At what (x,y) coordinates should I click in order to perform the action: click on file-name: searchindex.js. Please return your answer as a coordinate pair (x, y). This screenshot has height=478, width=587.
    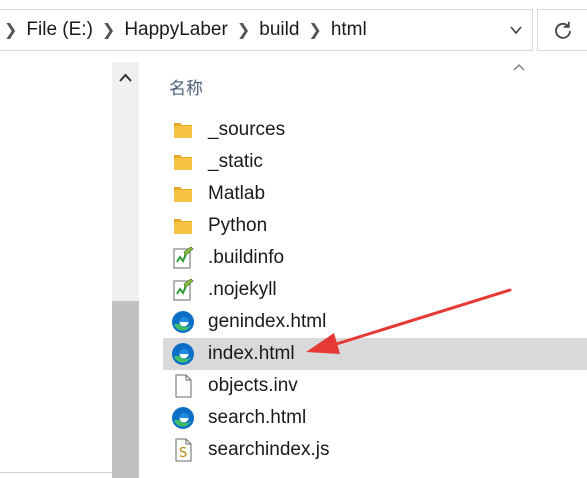
    Looking at the image, I should click on (269, 449).